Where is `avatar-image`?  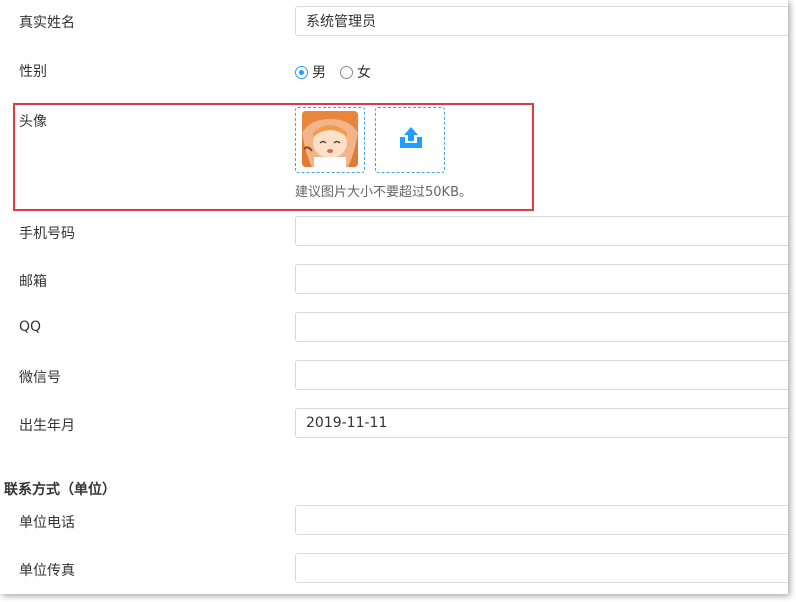 avatar-image is located at coordinates (330, 139).